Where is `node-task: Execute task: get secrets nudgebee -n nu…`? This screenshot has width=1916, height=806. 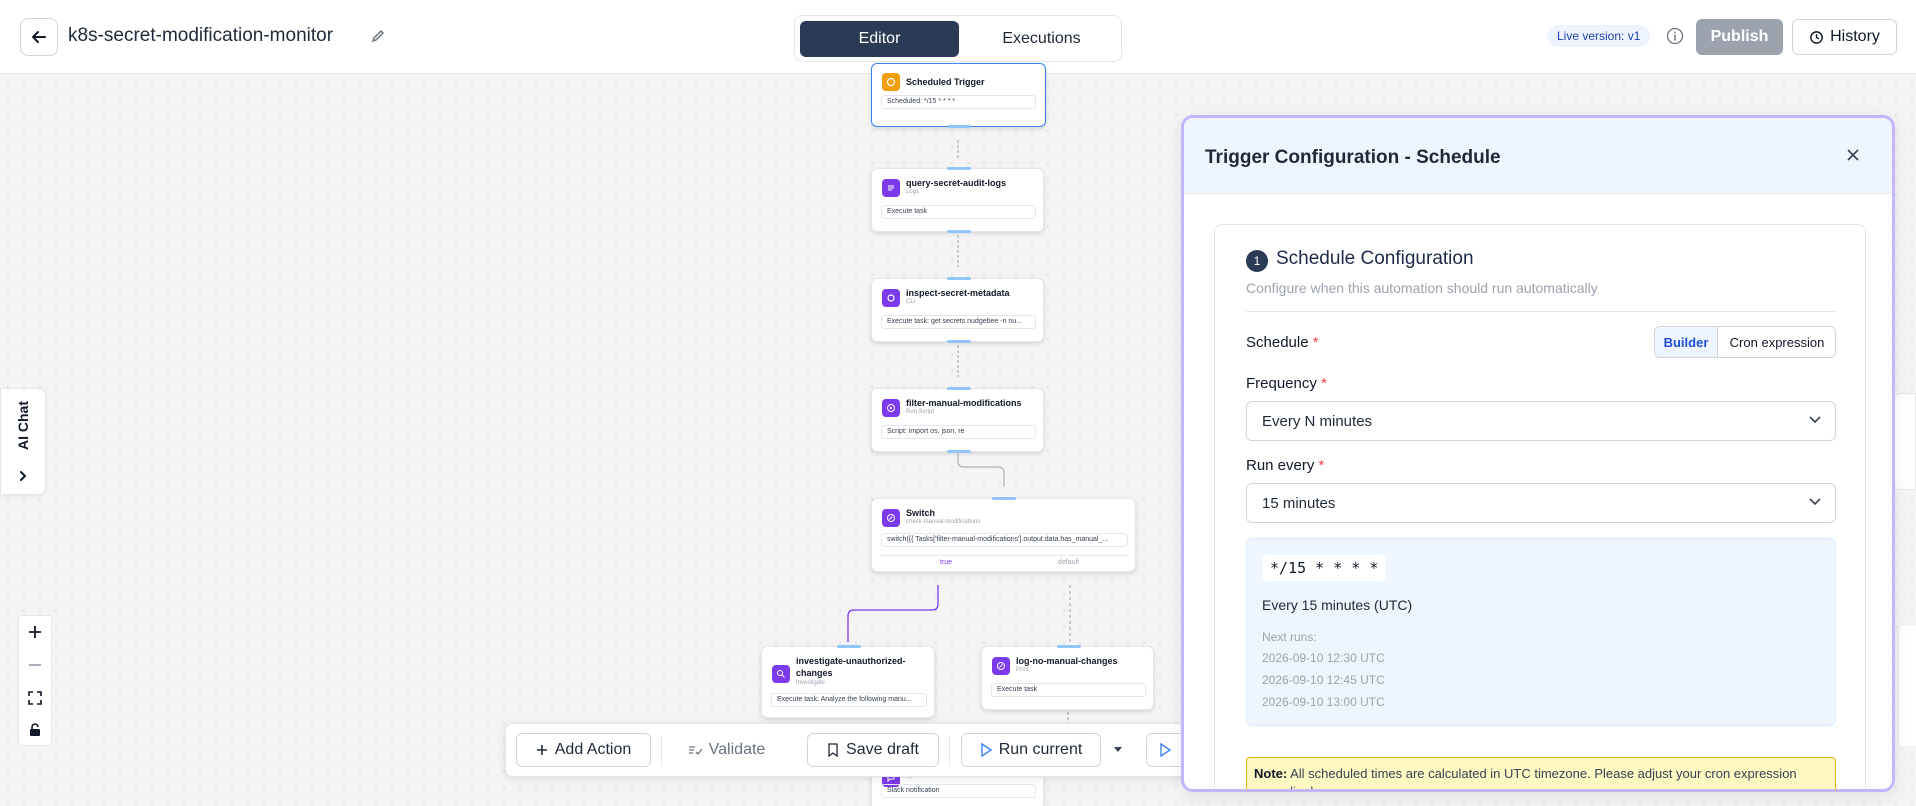
node-task: Execute task: get secrets nudgebee -n nu… is located at coordinates (958, 322).